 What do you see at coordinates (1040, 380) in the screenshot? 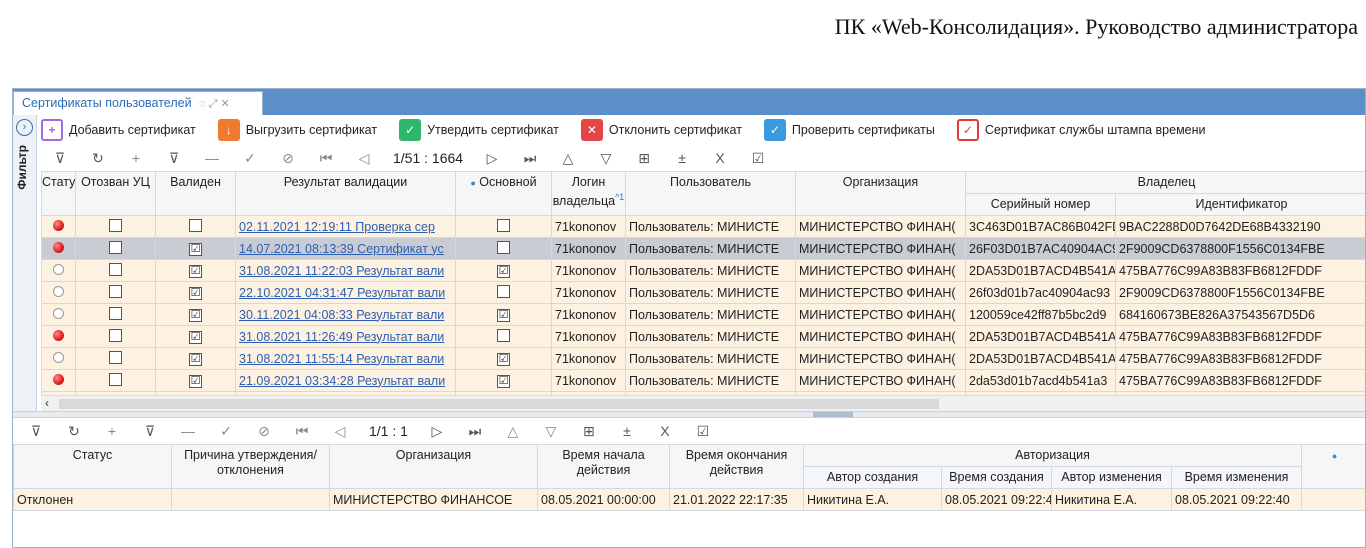
I see `cell-serial: 2da53d01b7acd4b541a3` at bounding box center [1040, 380].